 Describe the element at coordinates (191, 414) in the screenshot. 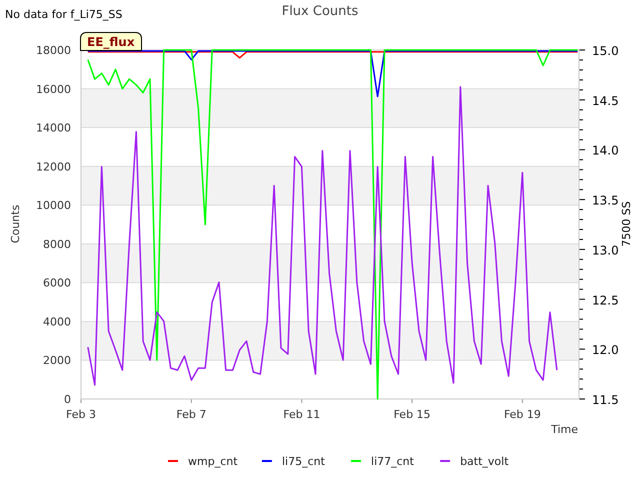

I see `x-tick-label: Feb 7` at that location.